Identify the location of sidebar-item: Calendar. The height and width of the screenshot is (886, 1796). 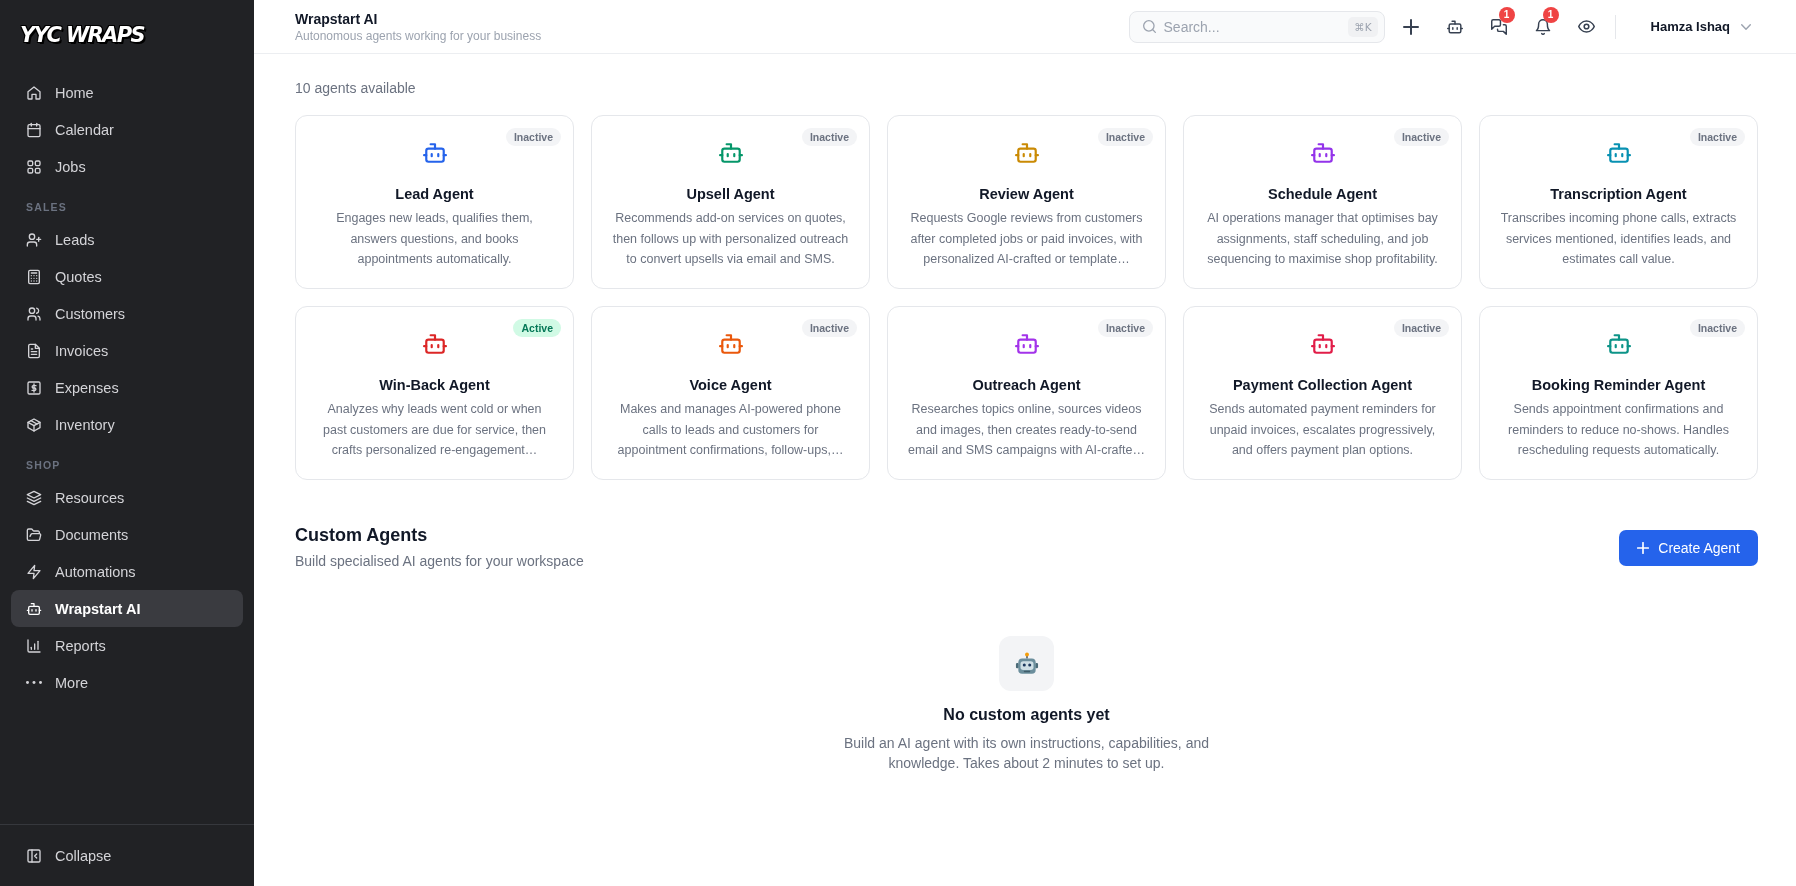
(127, 129).